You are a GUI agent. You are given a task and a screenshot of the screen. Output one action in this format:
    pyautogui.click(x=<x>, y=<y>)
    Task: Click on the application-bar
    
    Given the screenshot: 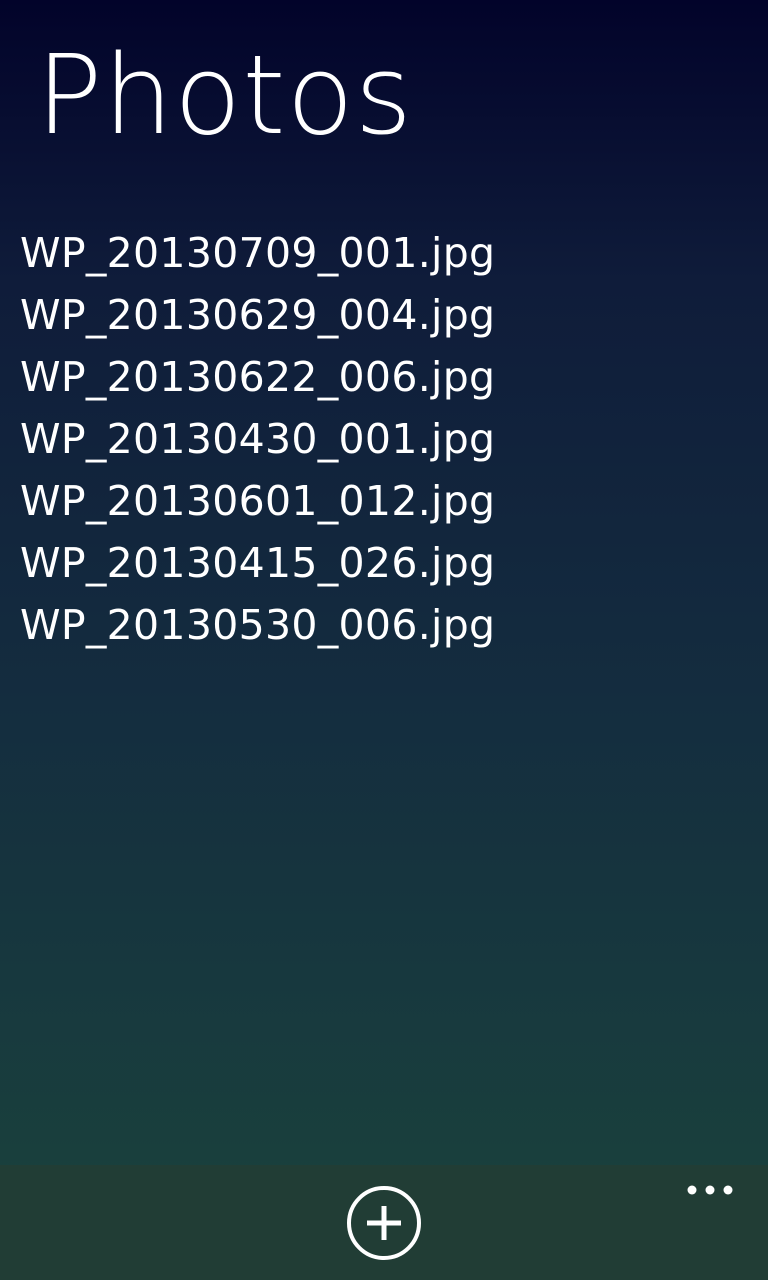 What is the action you would take?
    pyautogui.click(x=384, y=1222)
    